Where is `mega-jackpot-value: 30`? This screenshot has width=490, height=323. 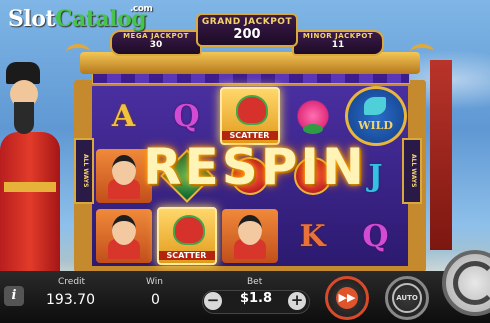 mega-jackpot-value: 30 is located at coordinates (156, 45).